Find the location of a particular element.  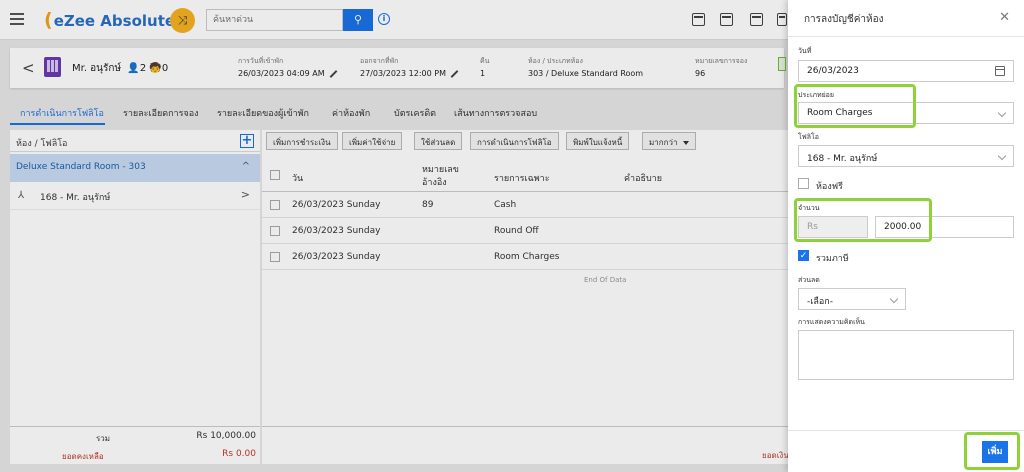

include-tax-label: รวมภาษี is located at coordinates (832, 259).